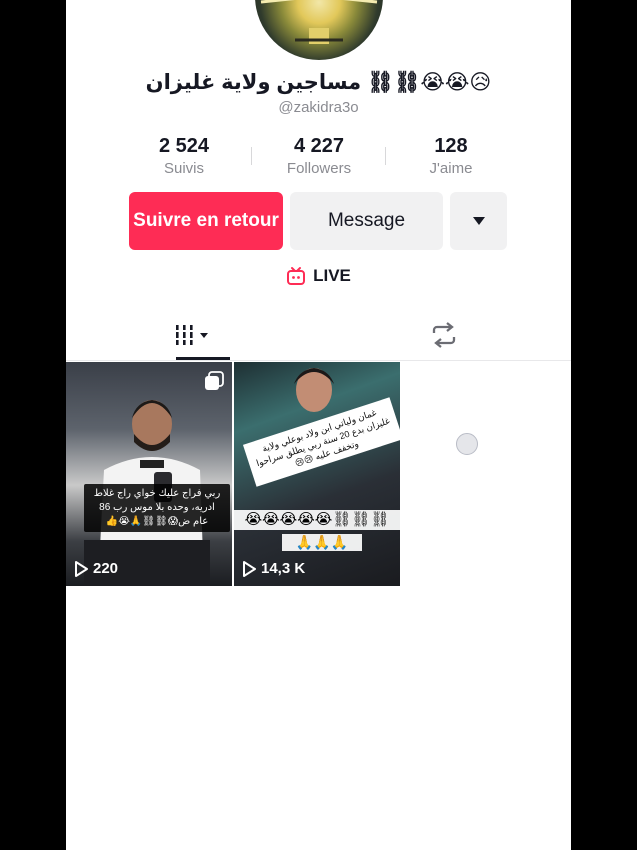 The image size is (637, 850). I want to click on profile-handle: @zakidra3o, so click(318, 107).